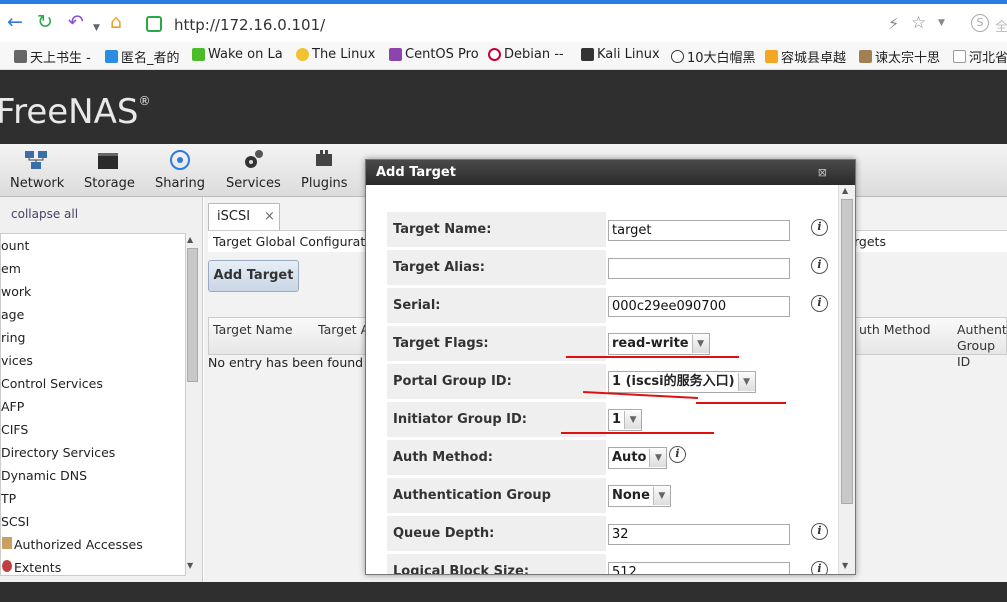 The width and height of the screenshot is (1007, 602). I want to click on field-label: Portal Group ID:, so click(496, 381).